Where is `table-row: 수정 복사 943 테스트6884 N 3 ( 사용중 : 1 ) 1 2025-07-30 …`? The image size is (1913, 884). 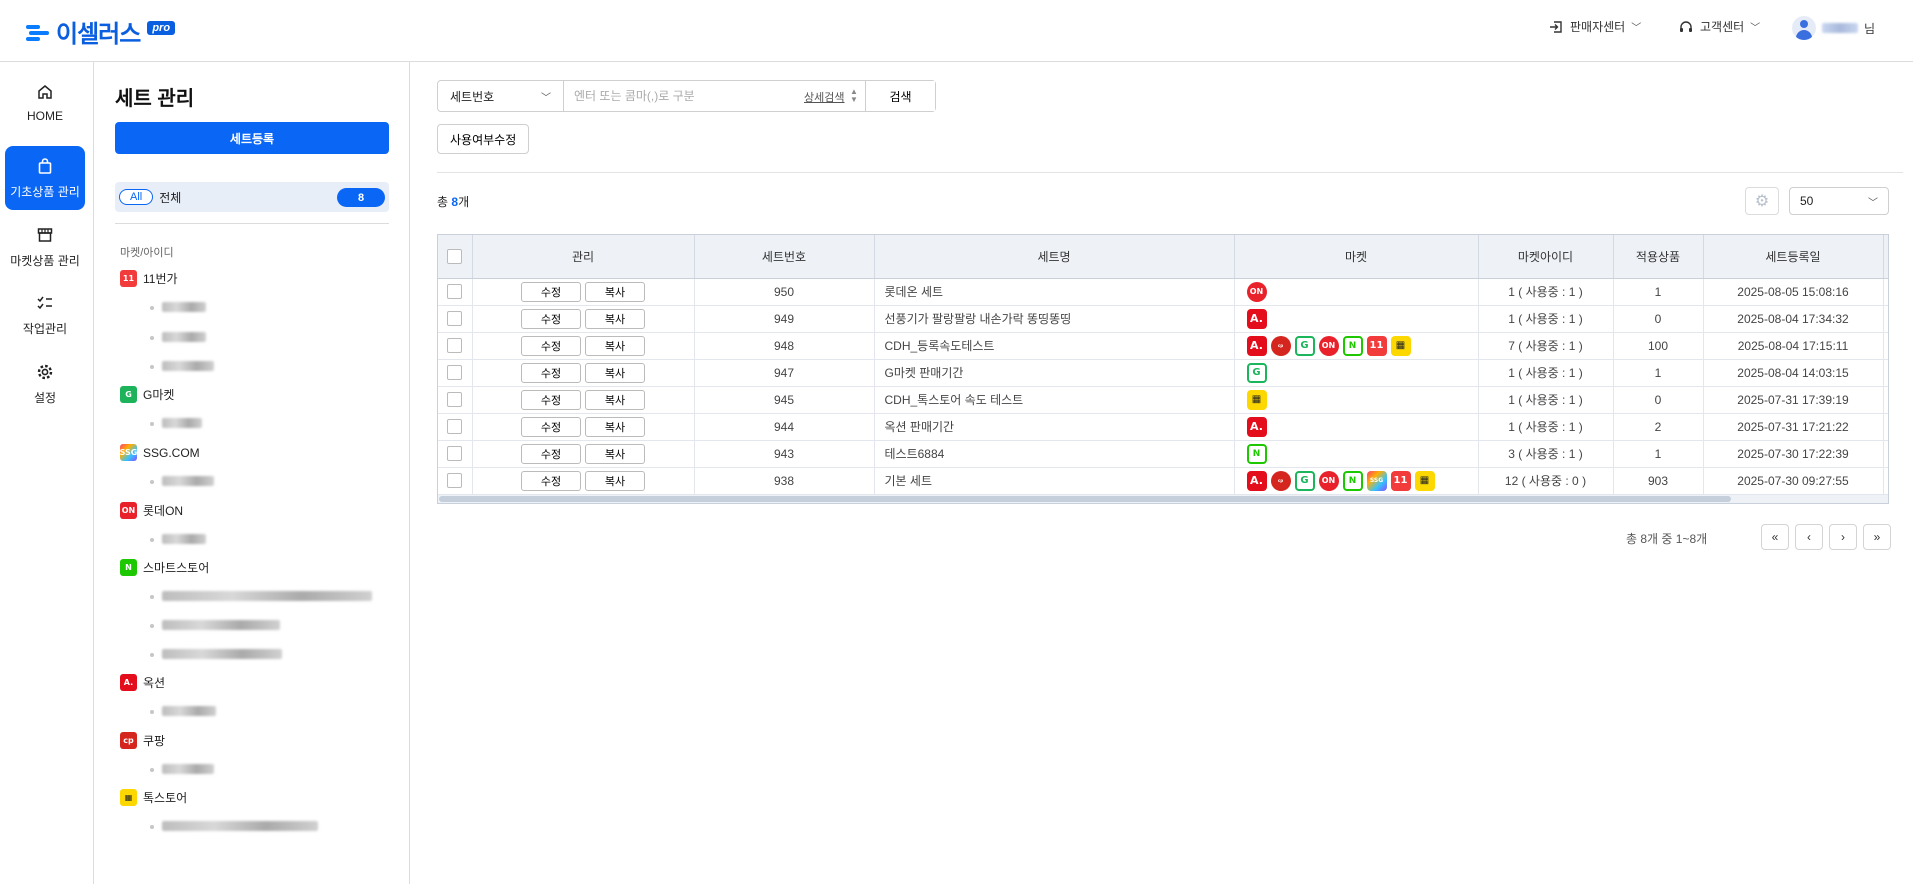
table-row: 수정 복사 943 테스트6884 N 3 ( 사용중 : 1 ) 1 2025-07-30 … is located at coordinates (1163, 454).